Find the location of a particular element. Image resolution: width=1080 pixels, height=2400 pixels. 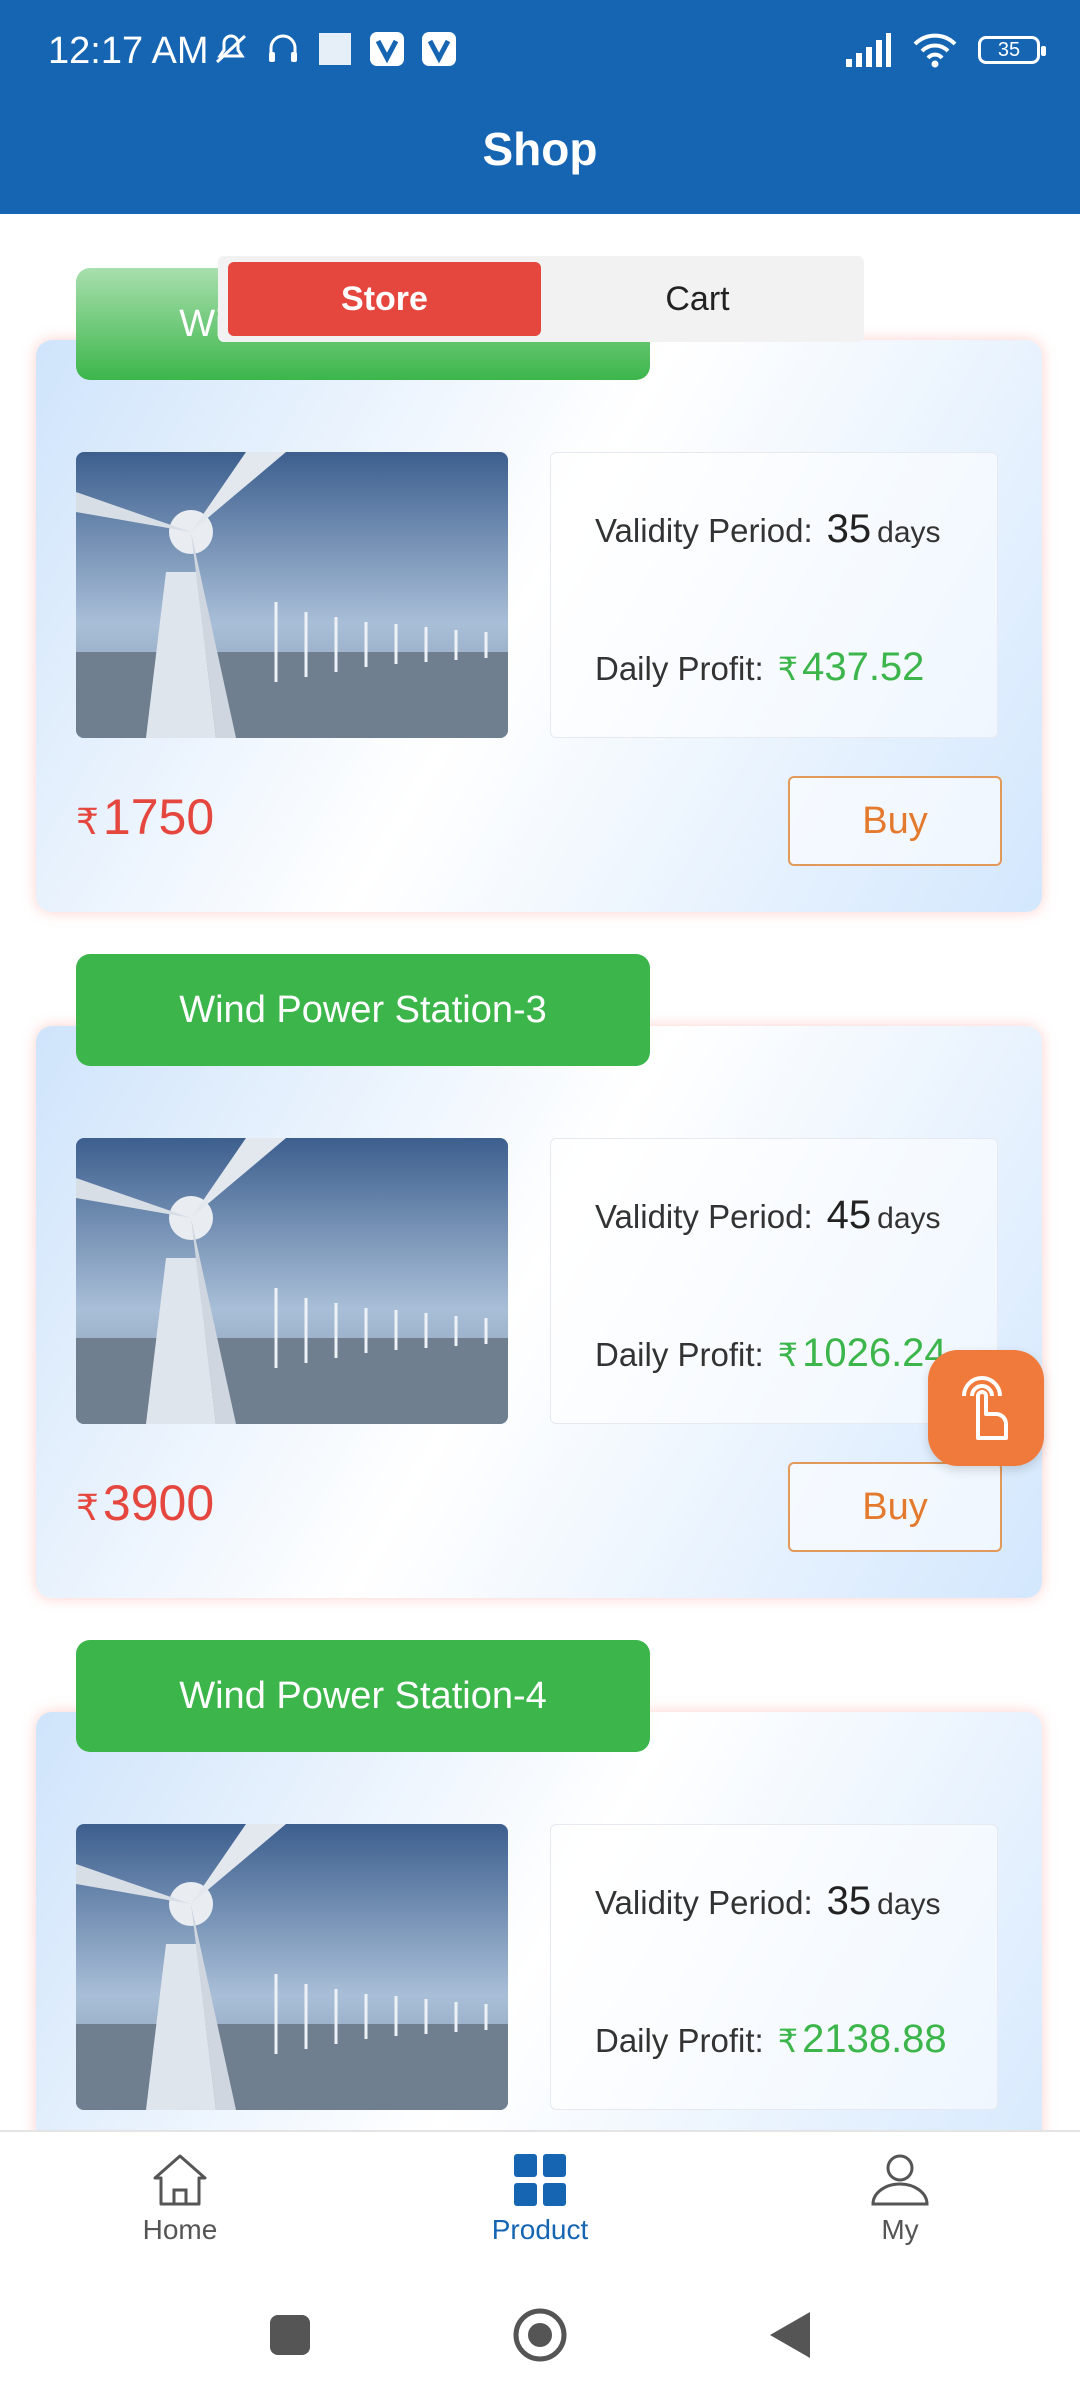

home-icon is located at coordinates (180, 2180).